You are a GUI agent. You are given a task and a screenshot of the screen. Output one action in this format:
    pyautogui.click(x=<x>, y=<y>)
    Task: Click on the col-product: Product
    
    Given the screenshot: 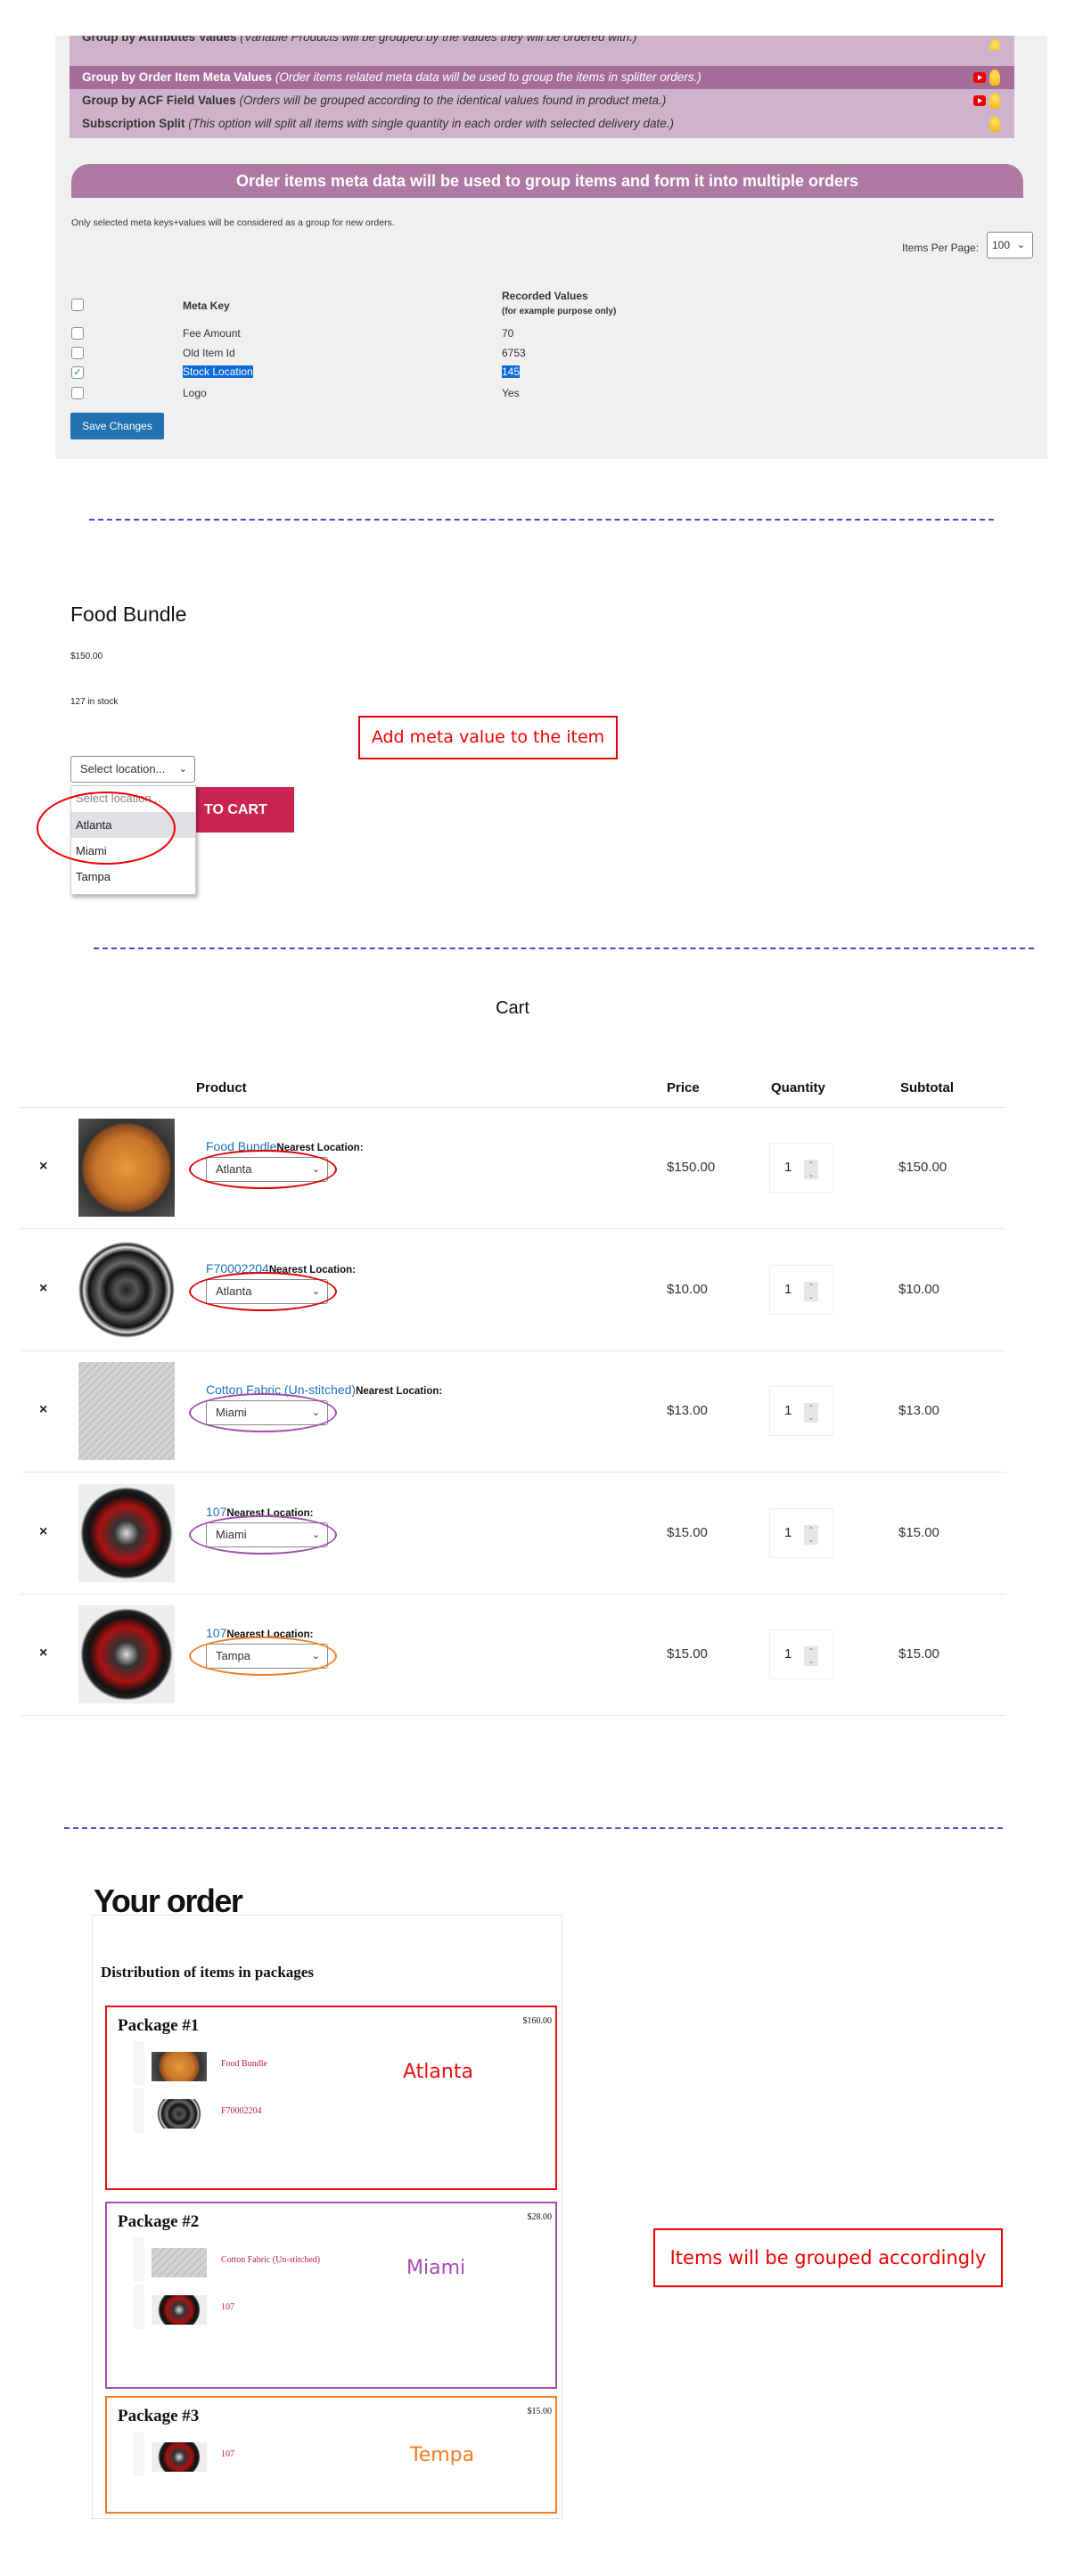 What is the action you would take?
    pyautogui.click(x=221, y=1087)
    